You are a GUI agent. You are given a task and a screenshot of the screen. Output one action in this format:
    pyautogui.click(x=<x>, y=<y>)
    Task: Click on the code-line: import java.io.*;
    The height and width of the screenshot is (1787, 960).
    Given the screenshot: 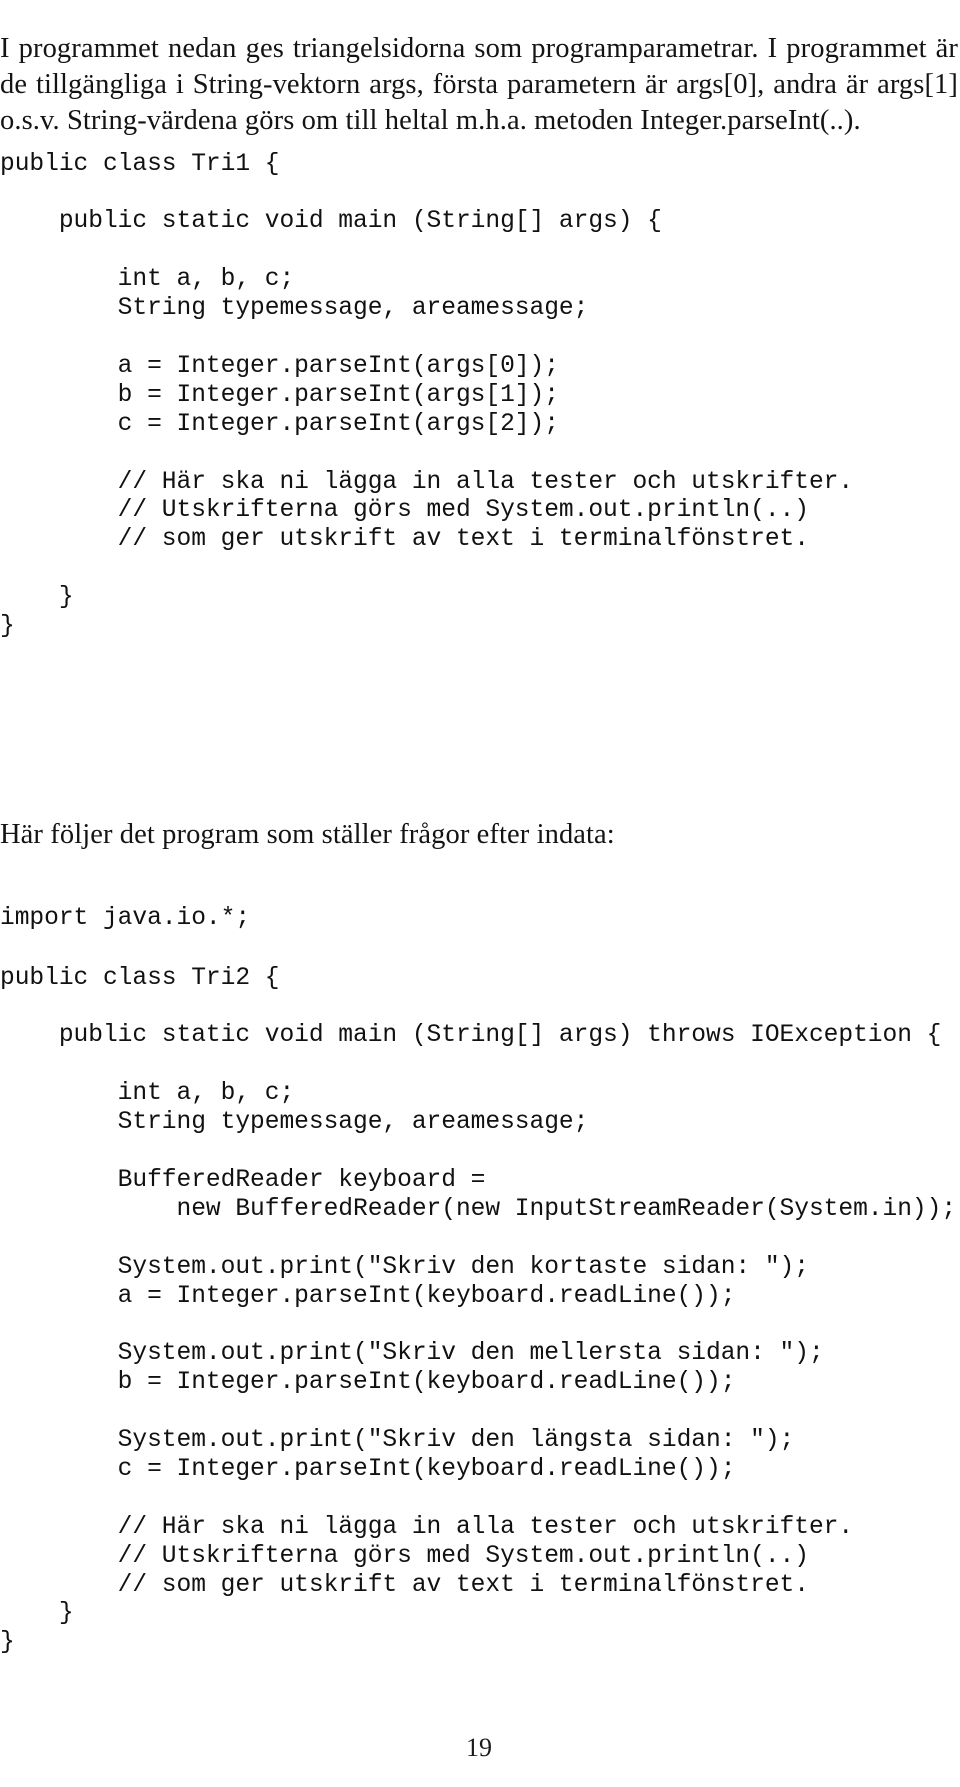 What is the action you would take?
    pyautogui.click(x=125, y=918)
    